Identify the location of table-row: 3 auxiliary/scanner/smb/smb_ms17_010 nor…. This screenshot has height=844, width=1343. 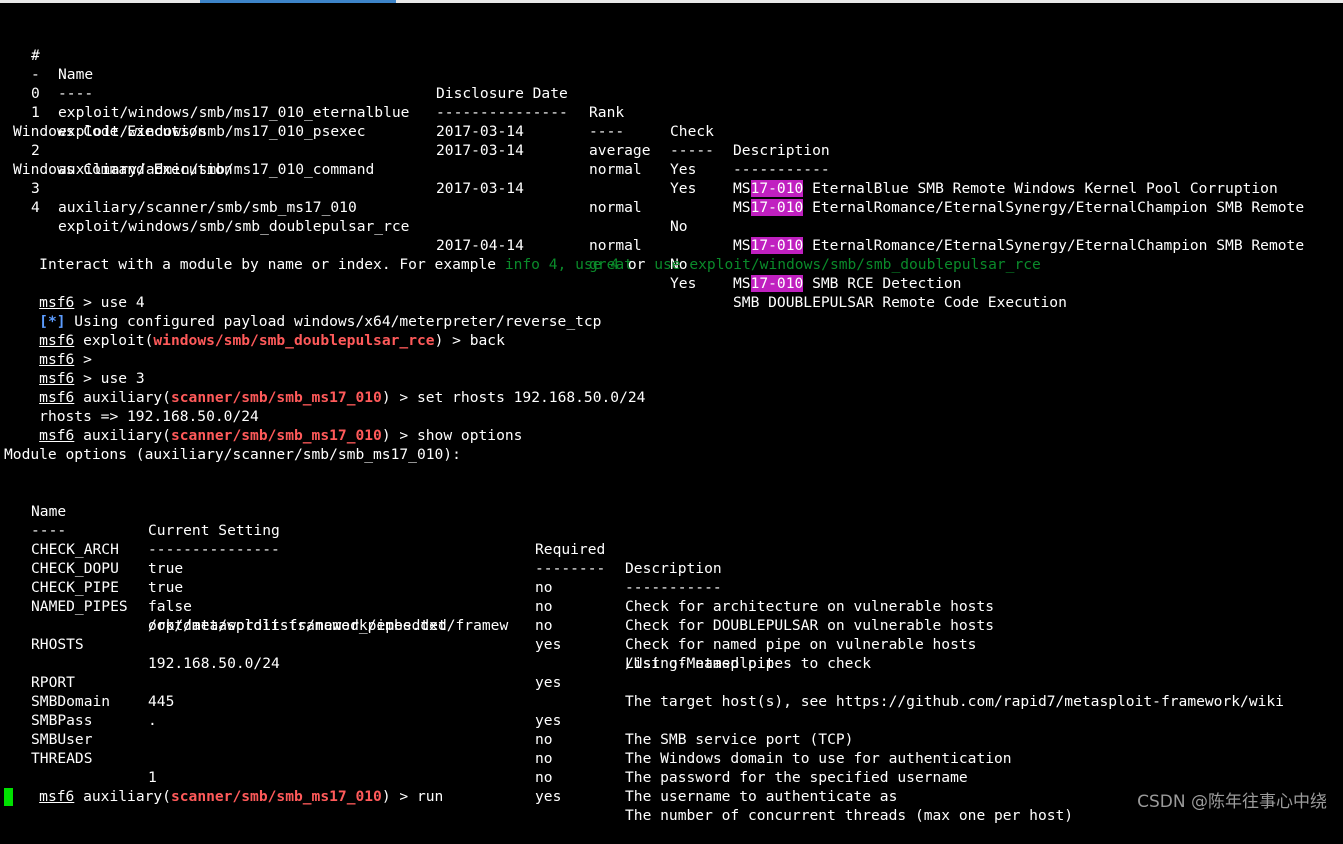
(496, 236).